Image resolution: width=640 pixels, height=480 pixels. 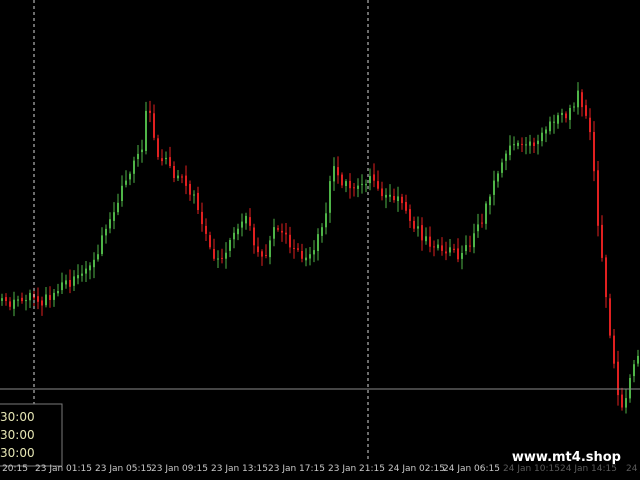 What do you see at coordinates (17, 417) in the screenshot?
I see `info-line-1: 30:00` at bounding box center [17, 417].